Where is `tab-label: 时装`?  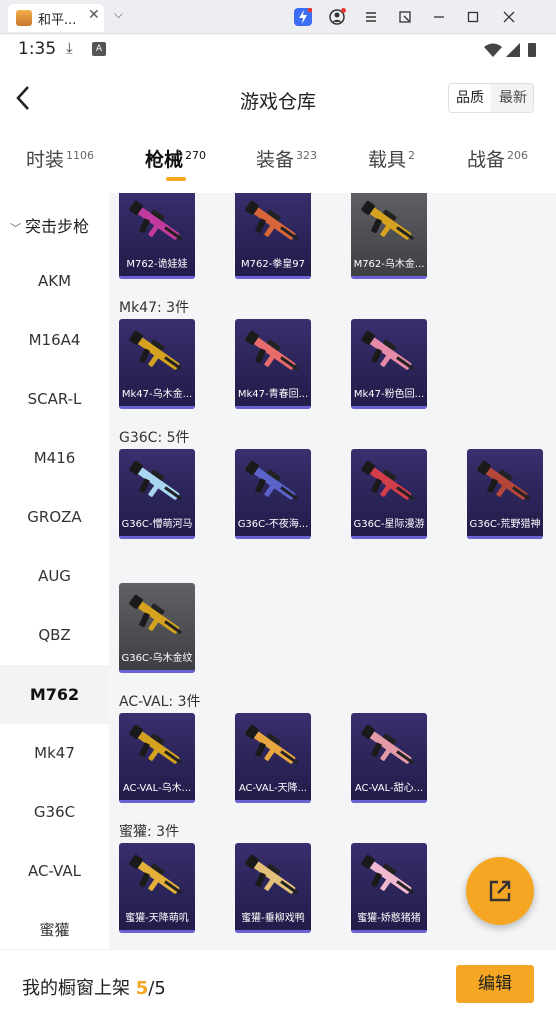 tab-label: 时装 is located at coordinates (45, 160).